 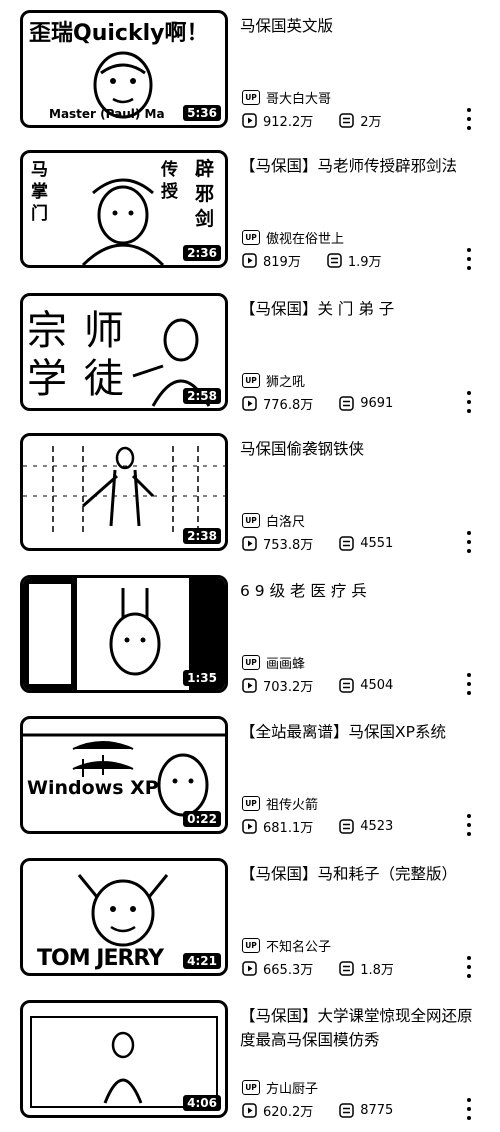 What do you see at coordinates (360, 591) in the screenshot?
I see `video-title: 6 9 级 老 医 疗 兵` at bounding box center [360, 591].